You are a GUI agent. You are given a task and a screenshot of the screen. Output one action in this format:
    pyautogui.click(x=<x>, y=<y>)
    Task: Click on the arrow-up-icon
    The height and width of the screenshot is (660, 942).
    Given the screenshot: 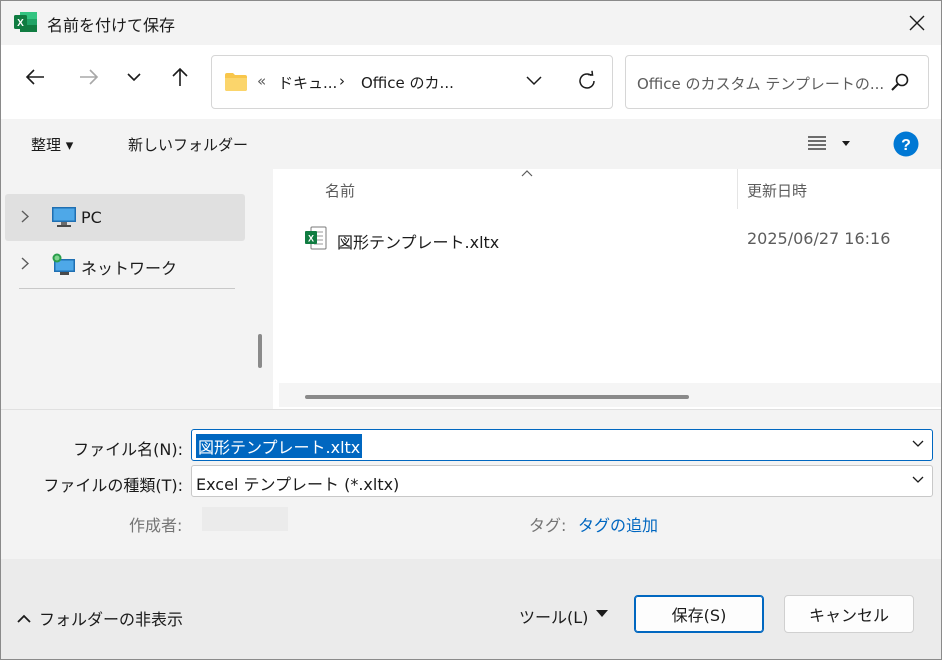 What is the action you would take?
    pyautogui.click(x=180, y=76)
    